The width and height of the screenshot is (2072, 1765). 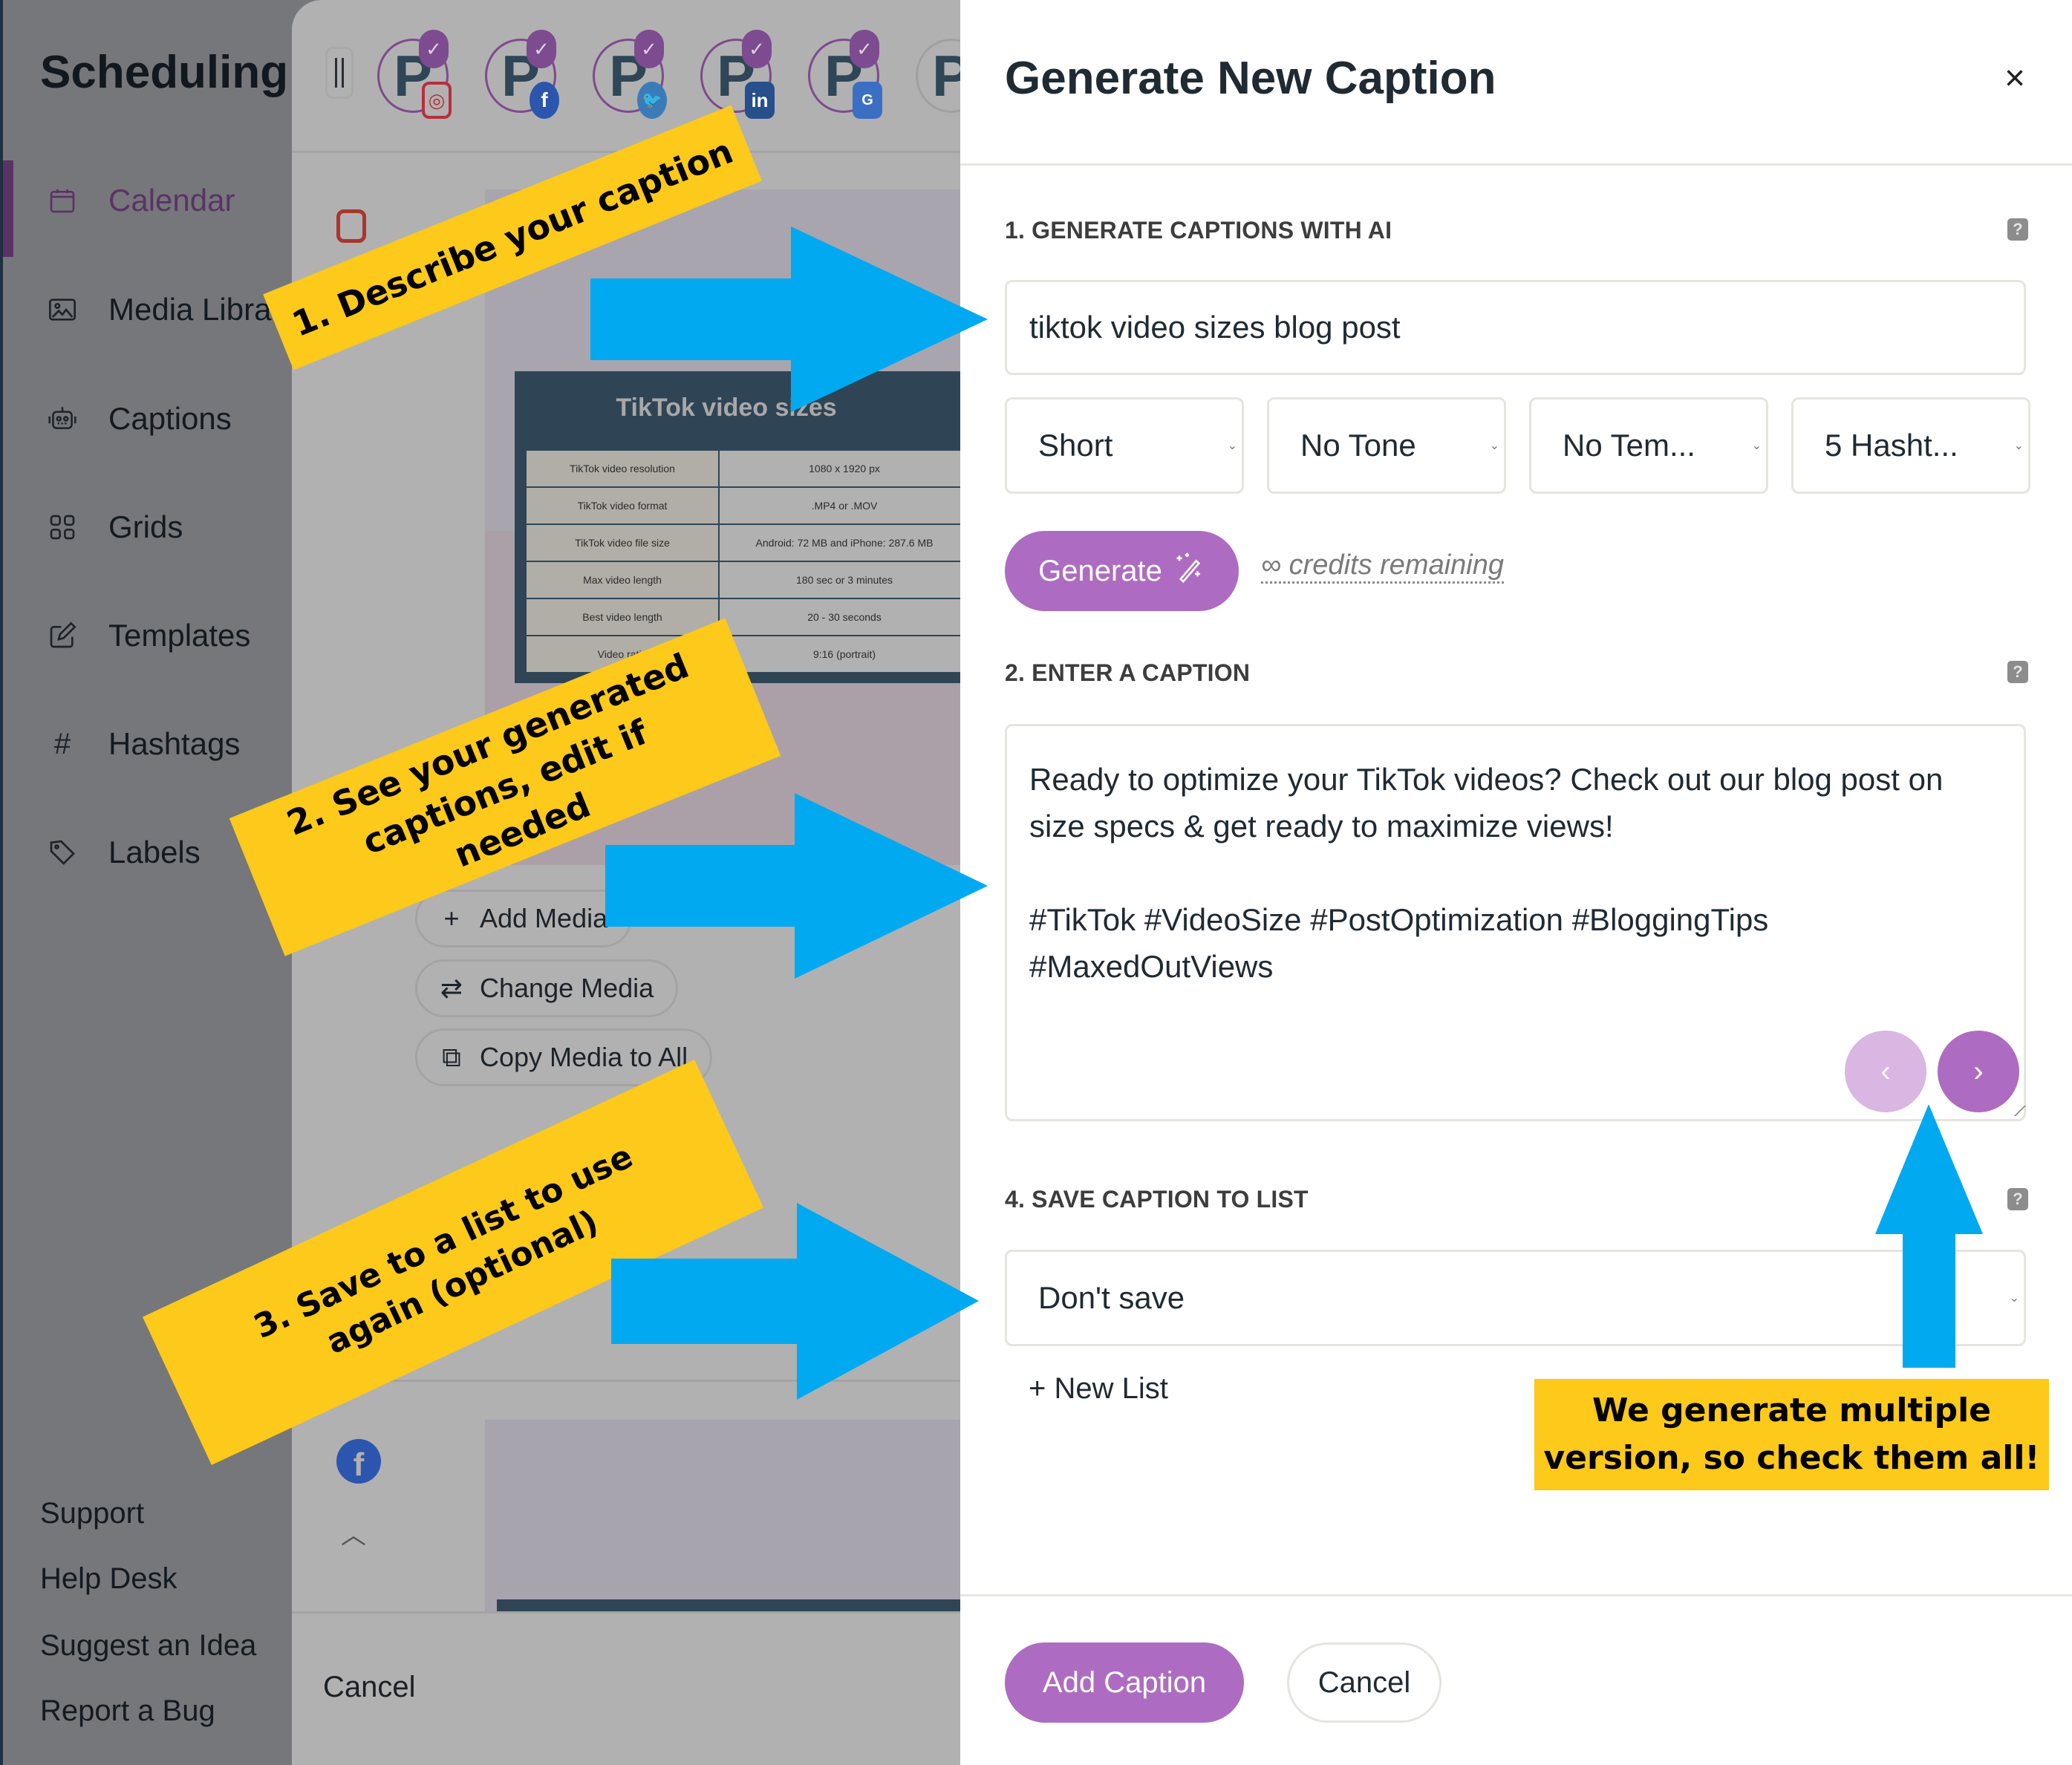 I want to click on google-business-icon: G, so click(x=867, y=100).